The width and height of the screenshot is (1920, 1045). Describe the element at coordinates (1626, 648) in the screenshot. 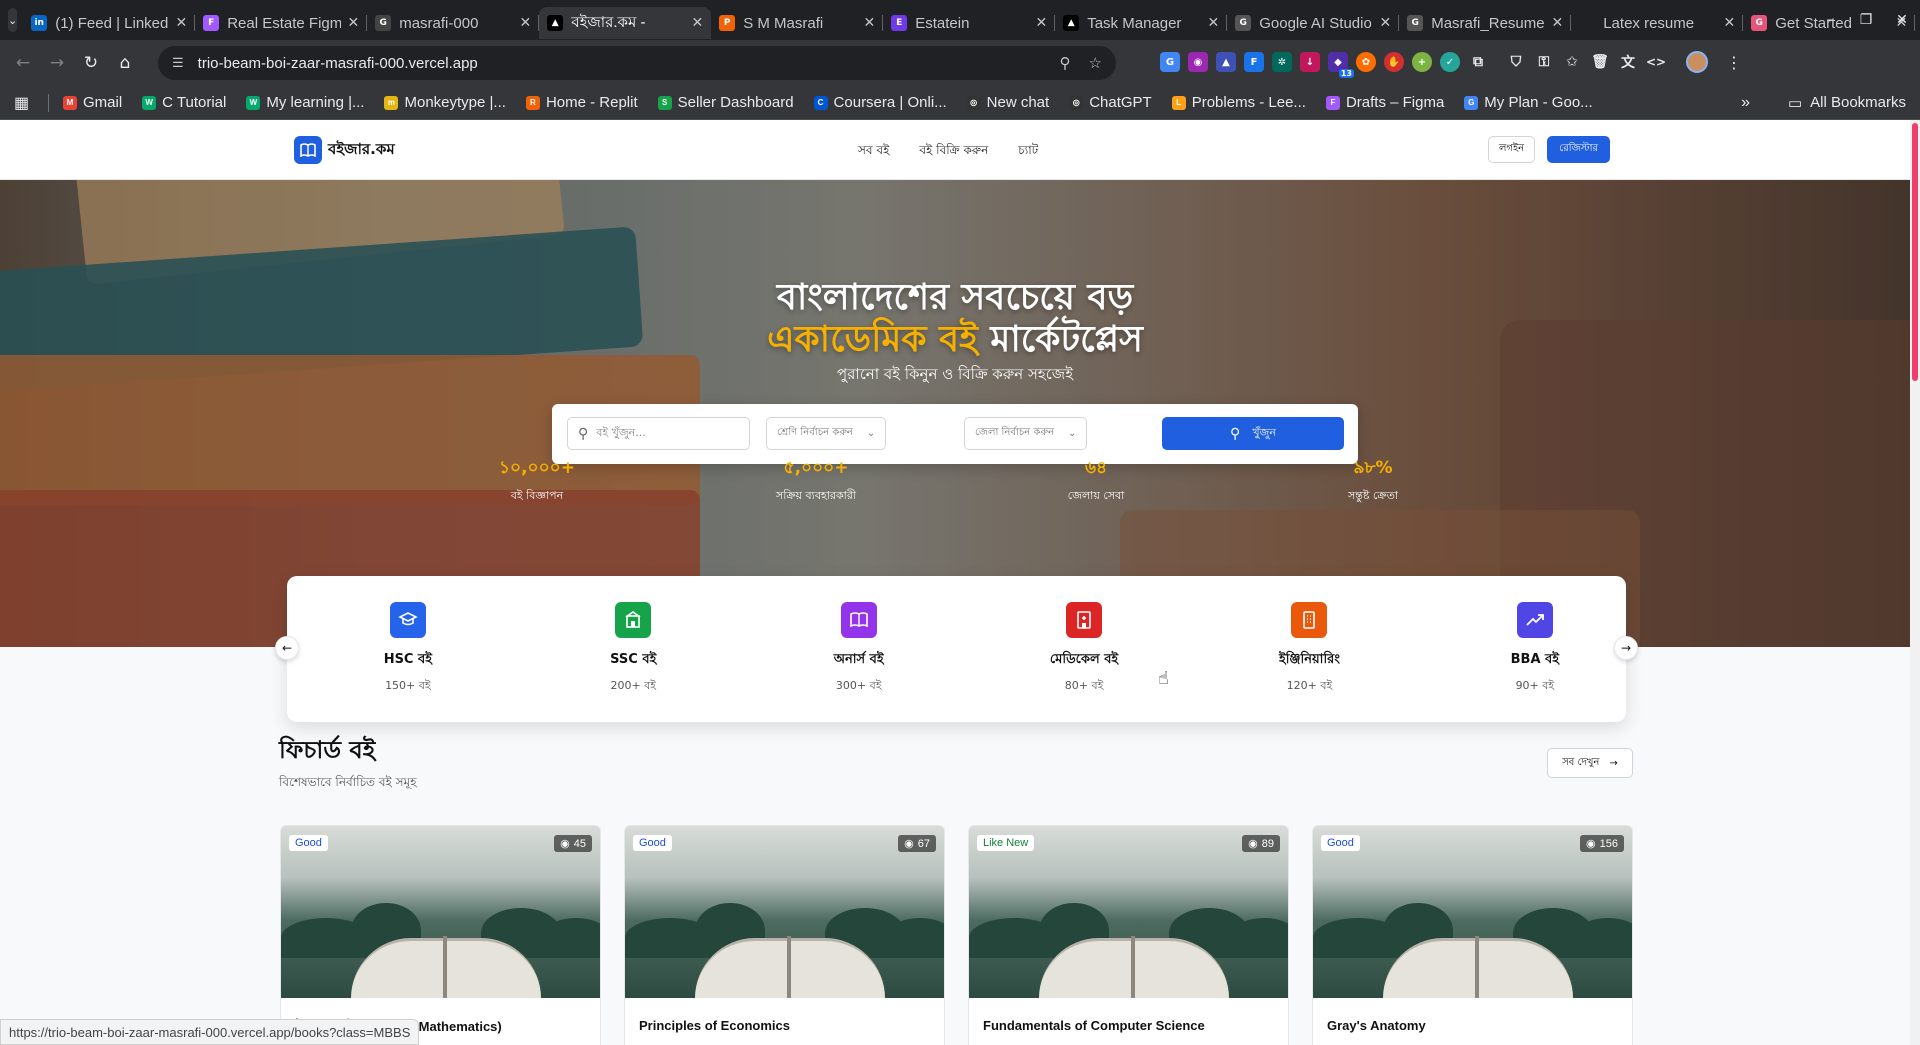

I see `carousel-next-button: →` at that location.